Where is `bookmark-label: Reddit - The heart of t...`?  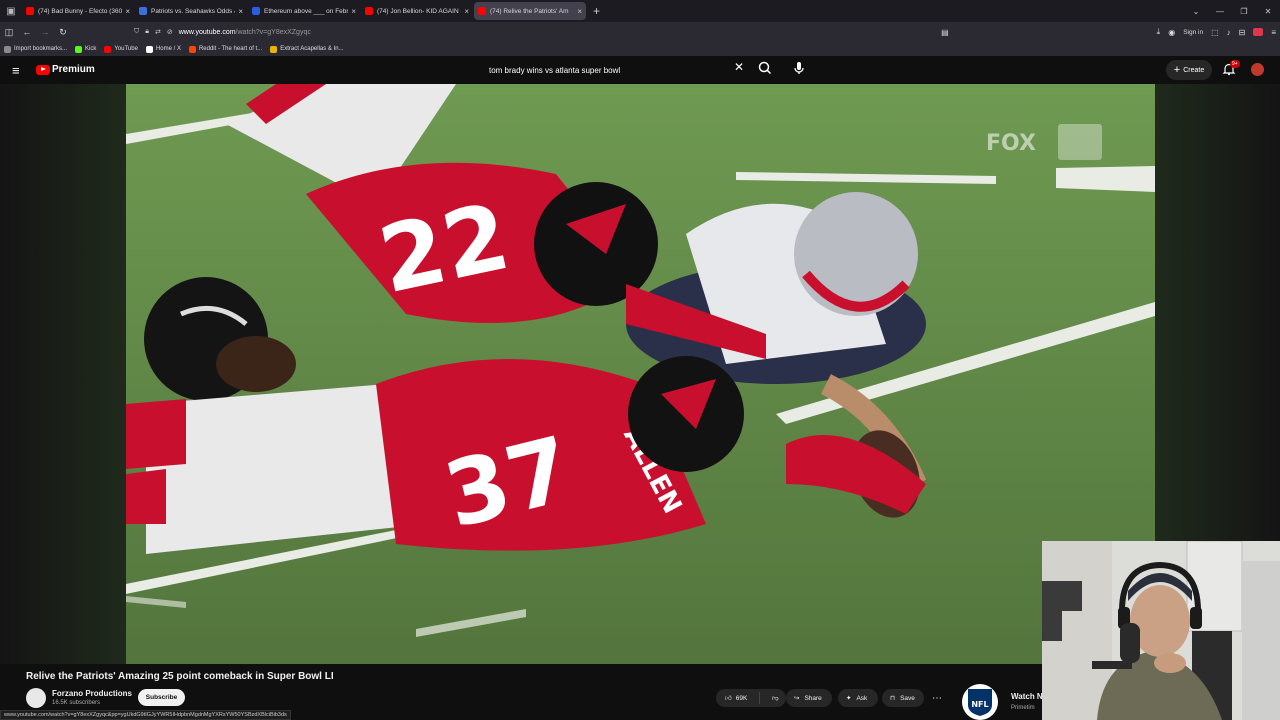 bookmark-label: Reddit - The heart of t... is located at coordinates (230, 49).